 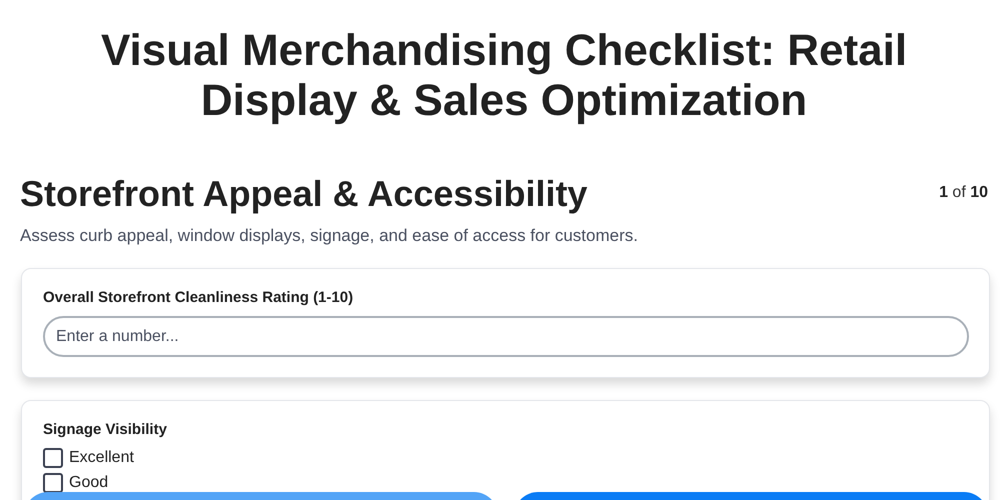 What do you see at coordinates (304, 194) in the screenshot?
I see `section-heading: Storefront Appeal & Accessibility` at bounding box center [304, 194].